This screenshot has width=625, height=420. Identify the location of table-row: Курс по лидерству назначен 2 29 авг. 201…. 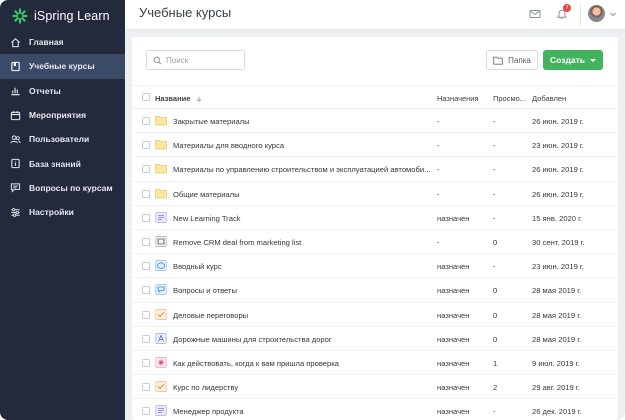
(375, 387).